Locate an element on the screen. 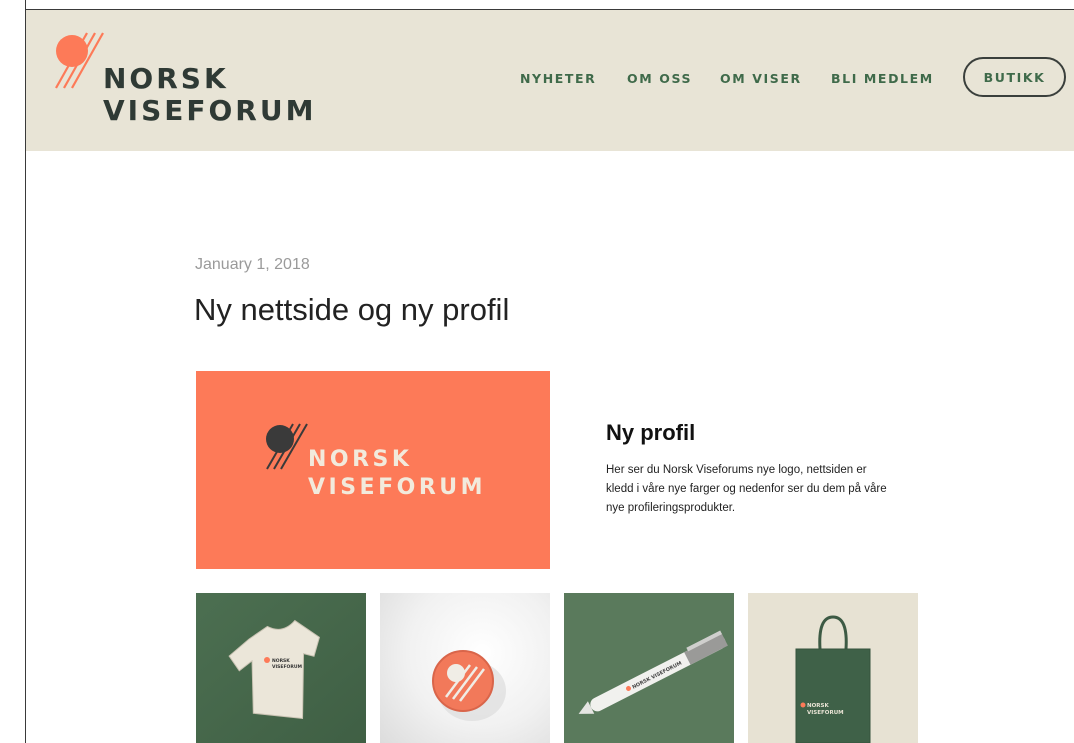 This screenshot has width=1074, height=743. hero-logo-text: NORSK VISEFORUM is located at coordinates (397, 474).